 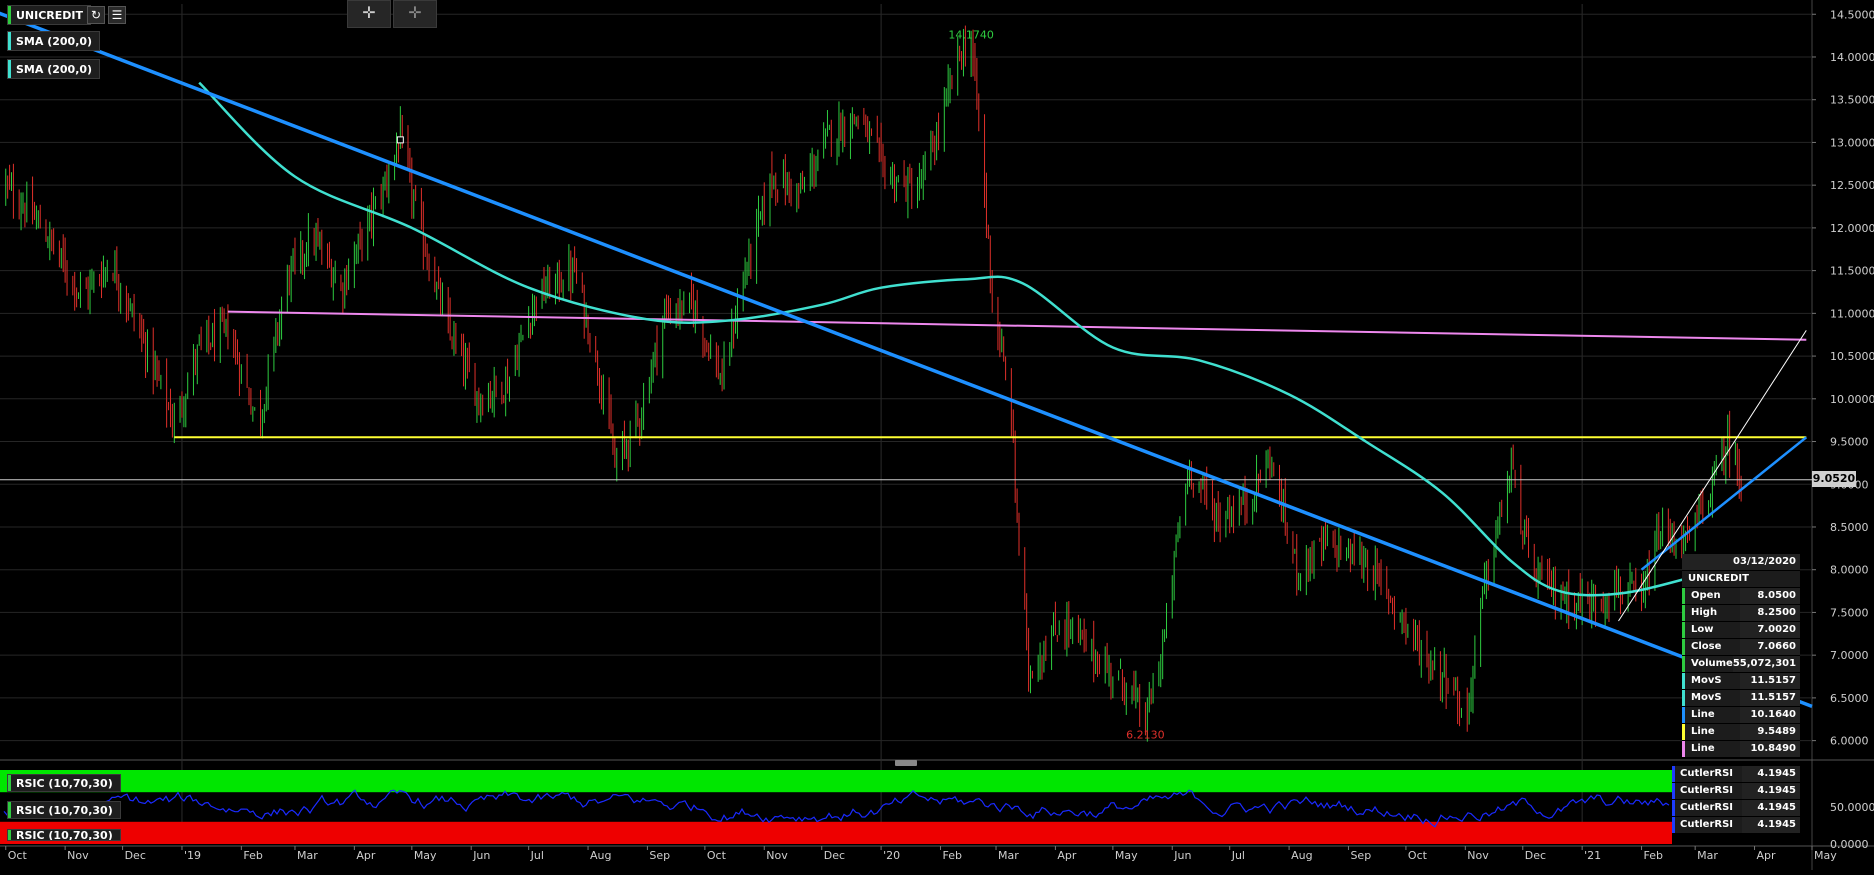 I want to click on menu-button: ☰, so click(x=117, y=15).